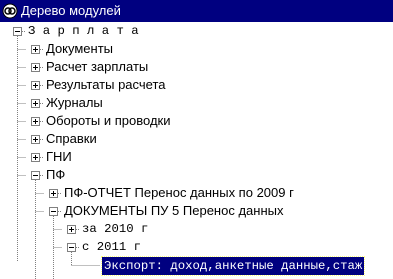 Image resolution: width=393 pixels, height=279 pixels. I want to click on tree-node-2010: за 2010 г, so click(115, 229).